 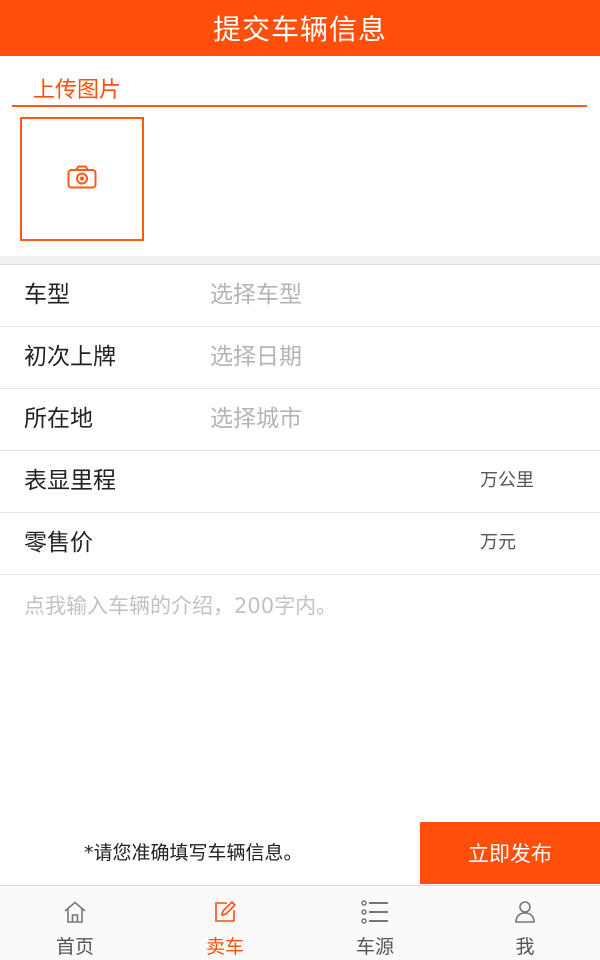 I want to click on tab-sell-car: 卖车, so click(x=225, y=923).